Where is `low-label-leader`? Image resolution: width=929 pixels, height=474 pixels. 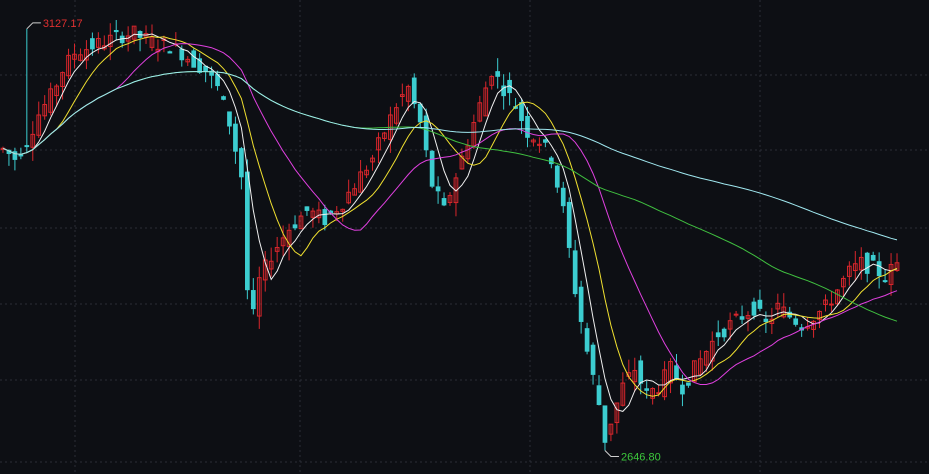
low-label-leader is located at coordinates (611, 453).